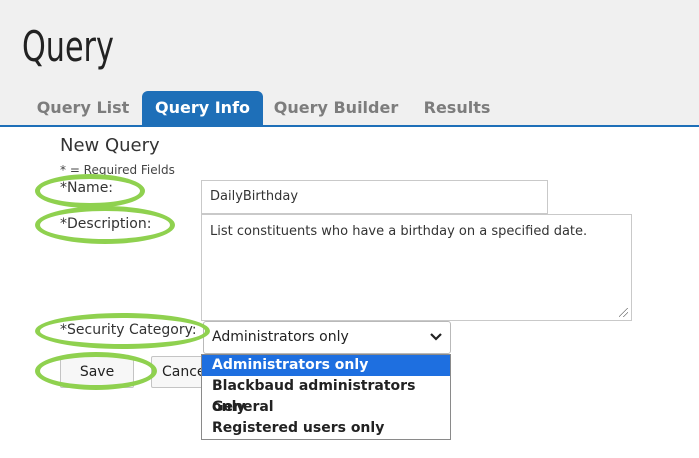 This screenshot has width=699, height=458. Describe the element at coordinates (326, 407) in the screenshot. I see `option-general: General` at that location.